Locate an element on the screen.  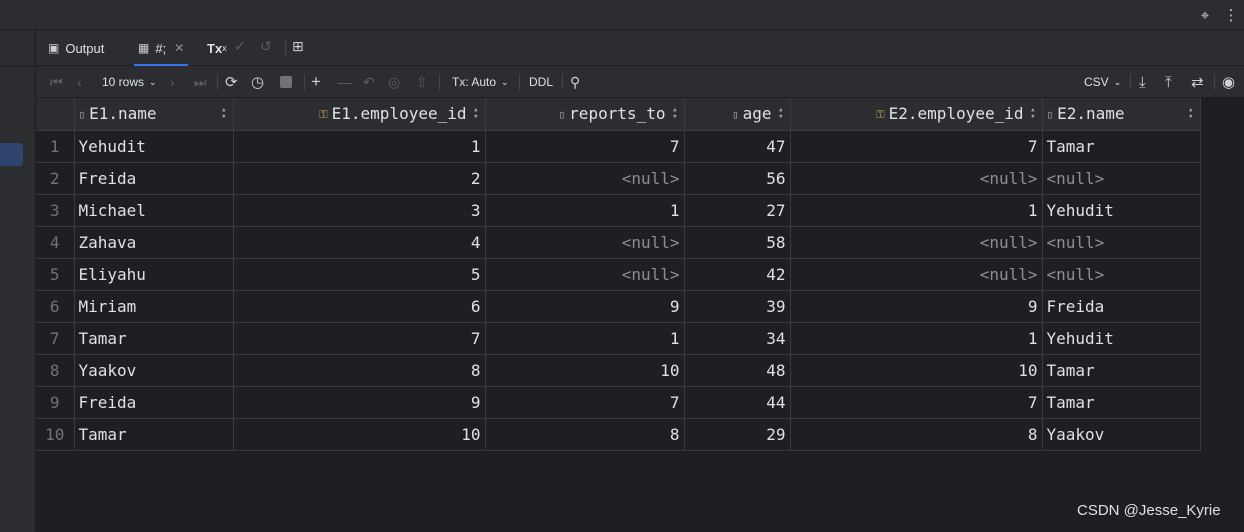
last-page-icon: ⏭ is located at coordinates (200, 82).